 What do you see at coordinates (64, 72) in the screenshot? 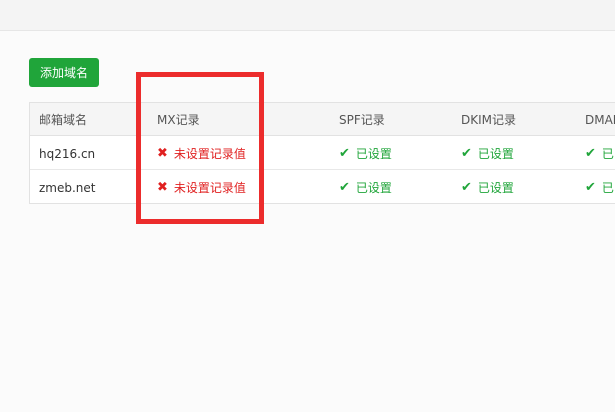
I see `add-domain-button: 添加域名` at bounding box center [64, 72].